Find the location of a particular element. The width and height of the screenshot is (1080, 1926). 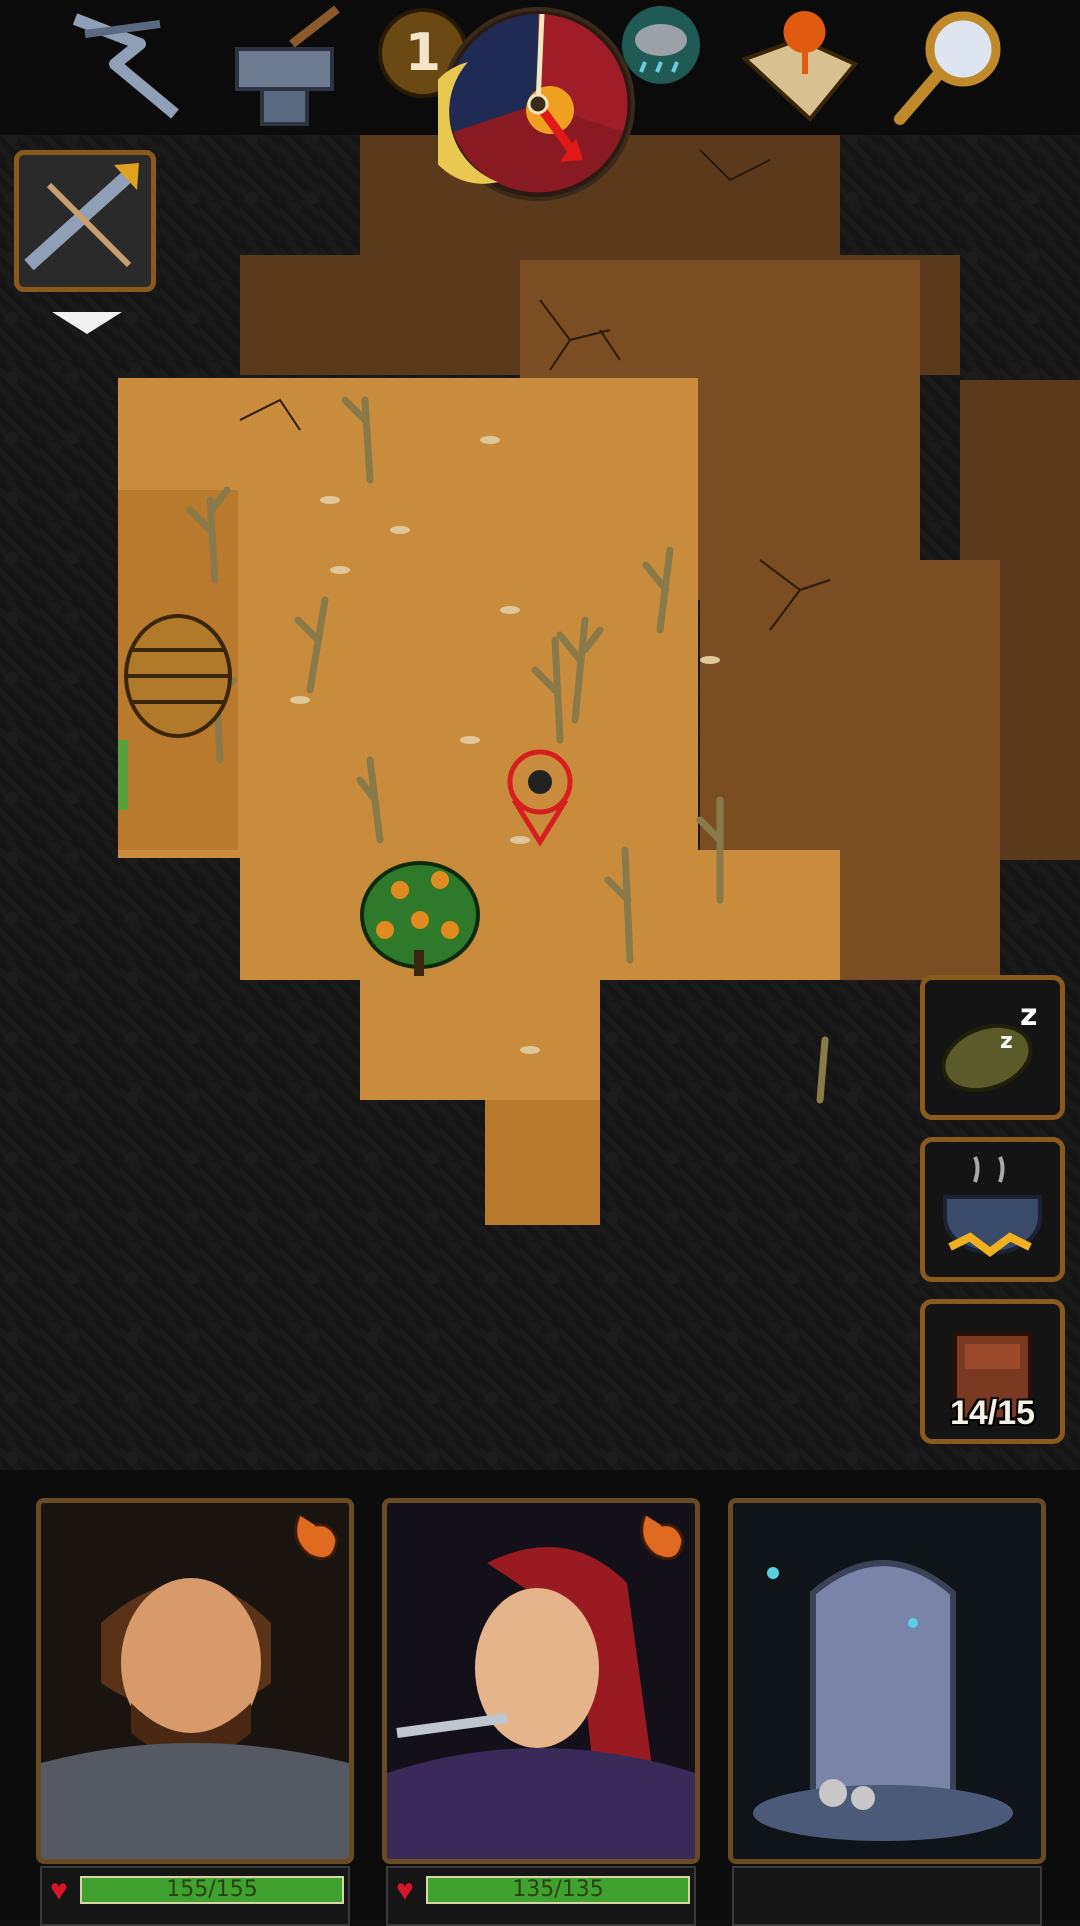

magnifier-icon is located at coordinates (950, 66).